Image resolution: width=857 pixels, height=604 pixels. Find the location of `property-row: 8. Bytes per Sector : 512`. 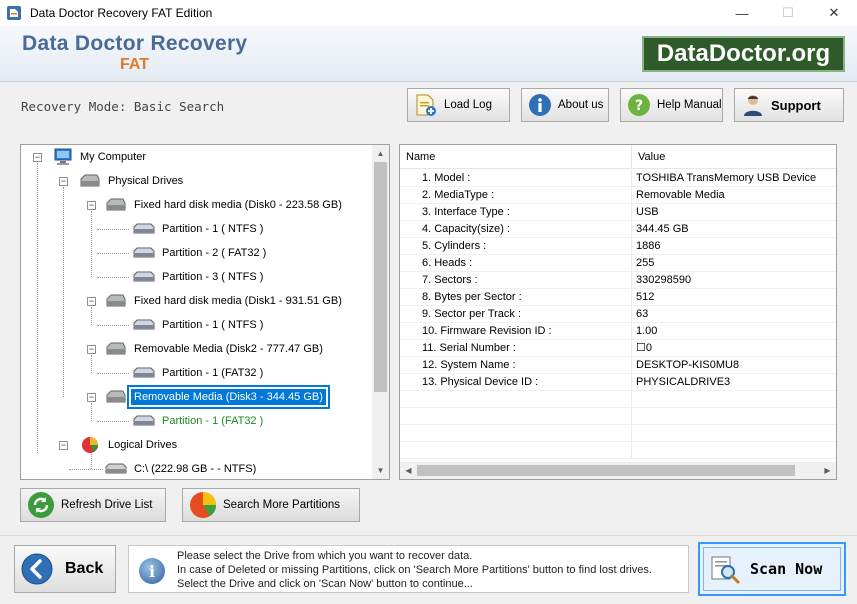

property-row: 8. Bytes per Sector : 512 is located at coordinates (618, 297).